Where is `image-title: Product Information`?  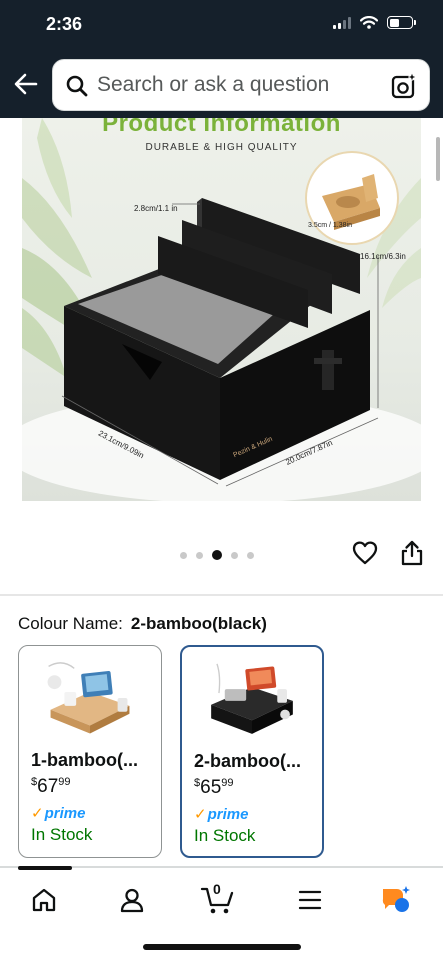
image-title: Product Information is located at coordinates (221, 127).